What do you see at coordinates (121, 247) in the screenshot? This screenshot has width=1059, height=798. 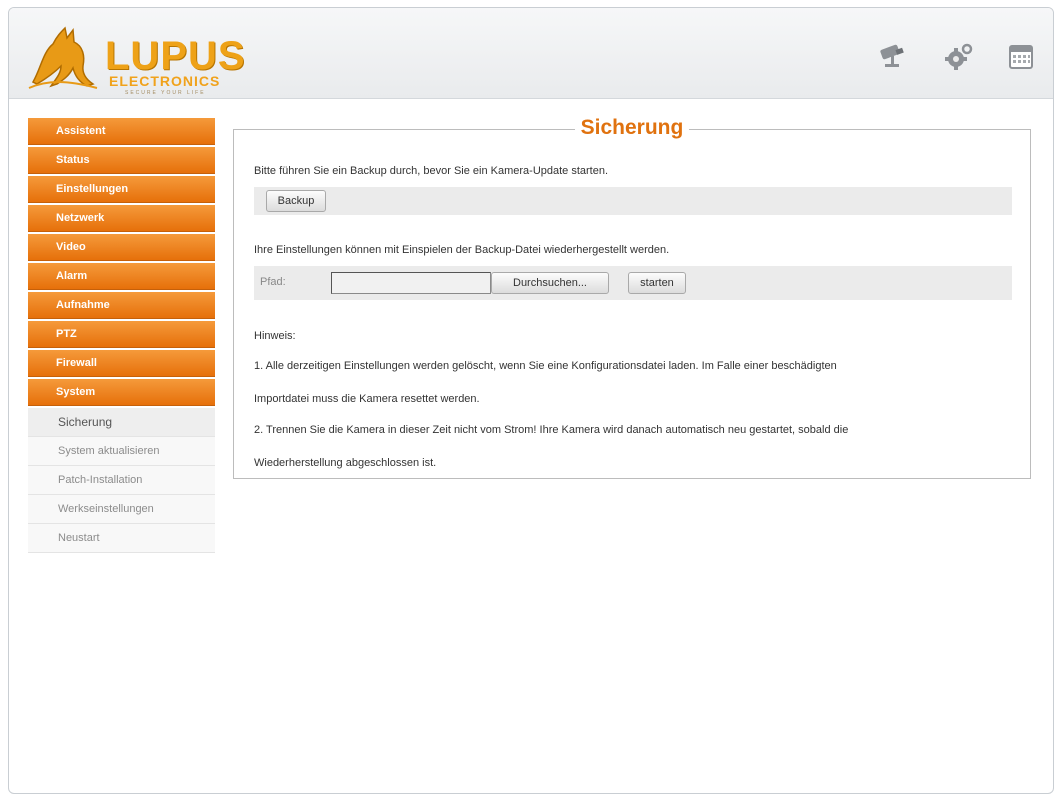 I see `sidebar-item-video: Video` at bounding box center [121, 247].